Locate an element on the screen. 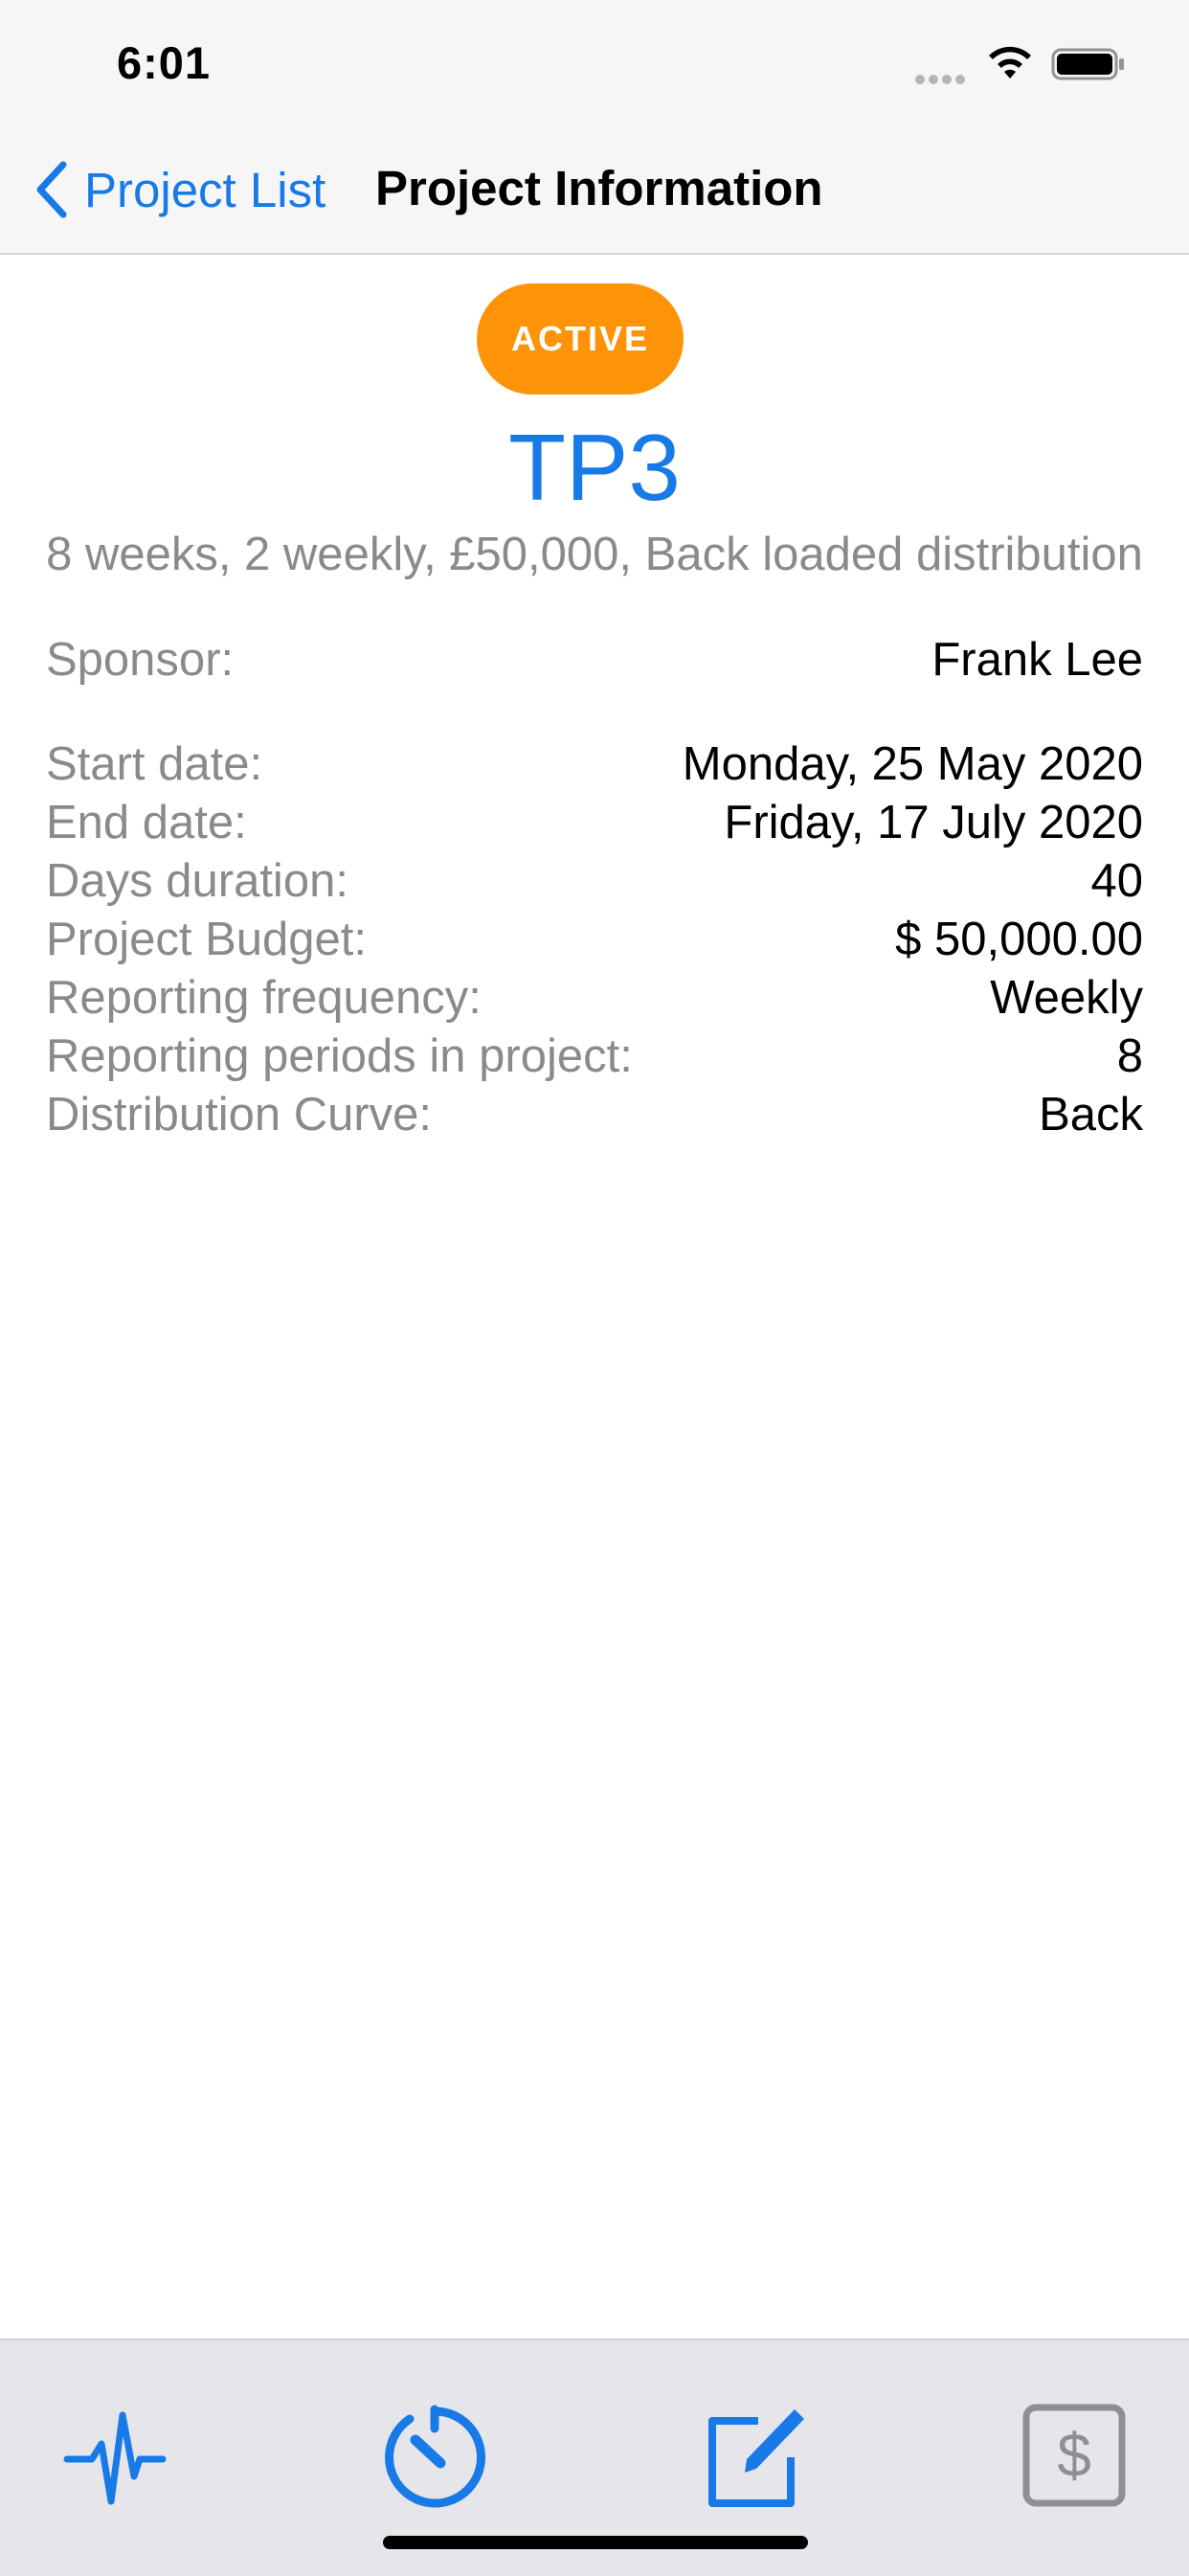  reporting-periods-value: 8 is located at coordinates (1129, 1056).